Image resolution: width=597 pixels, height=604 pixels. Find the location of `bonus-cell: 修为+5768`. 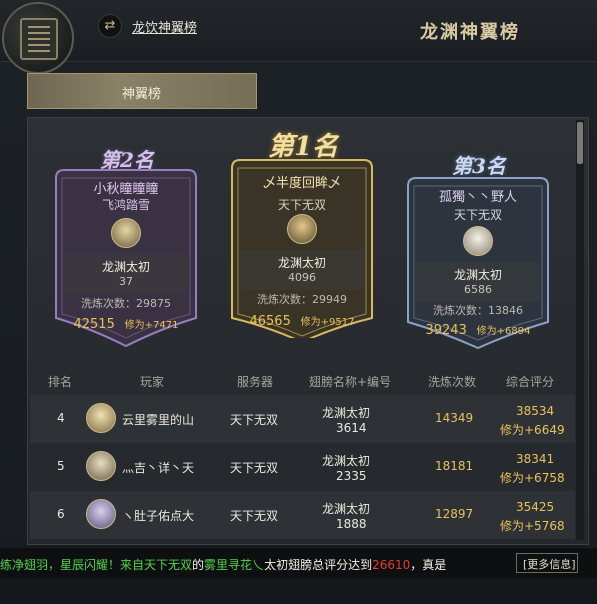

bonus-cell: 修为+5768 is located at coordinates (532, 526).